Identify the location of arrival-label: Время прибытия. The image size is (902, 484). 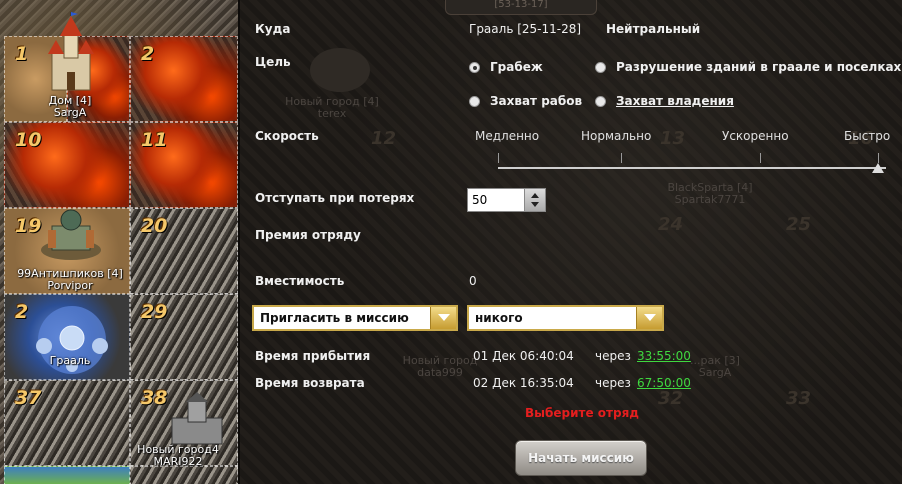
(313, 356).